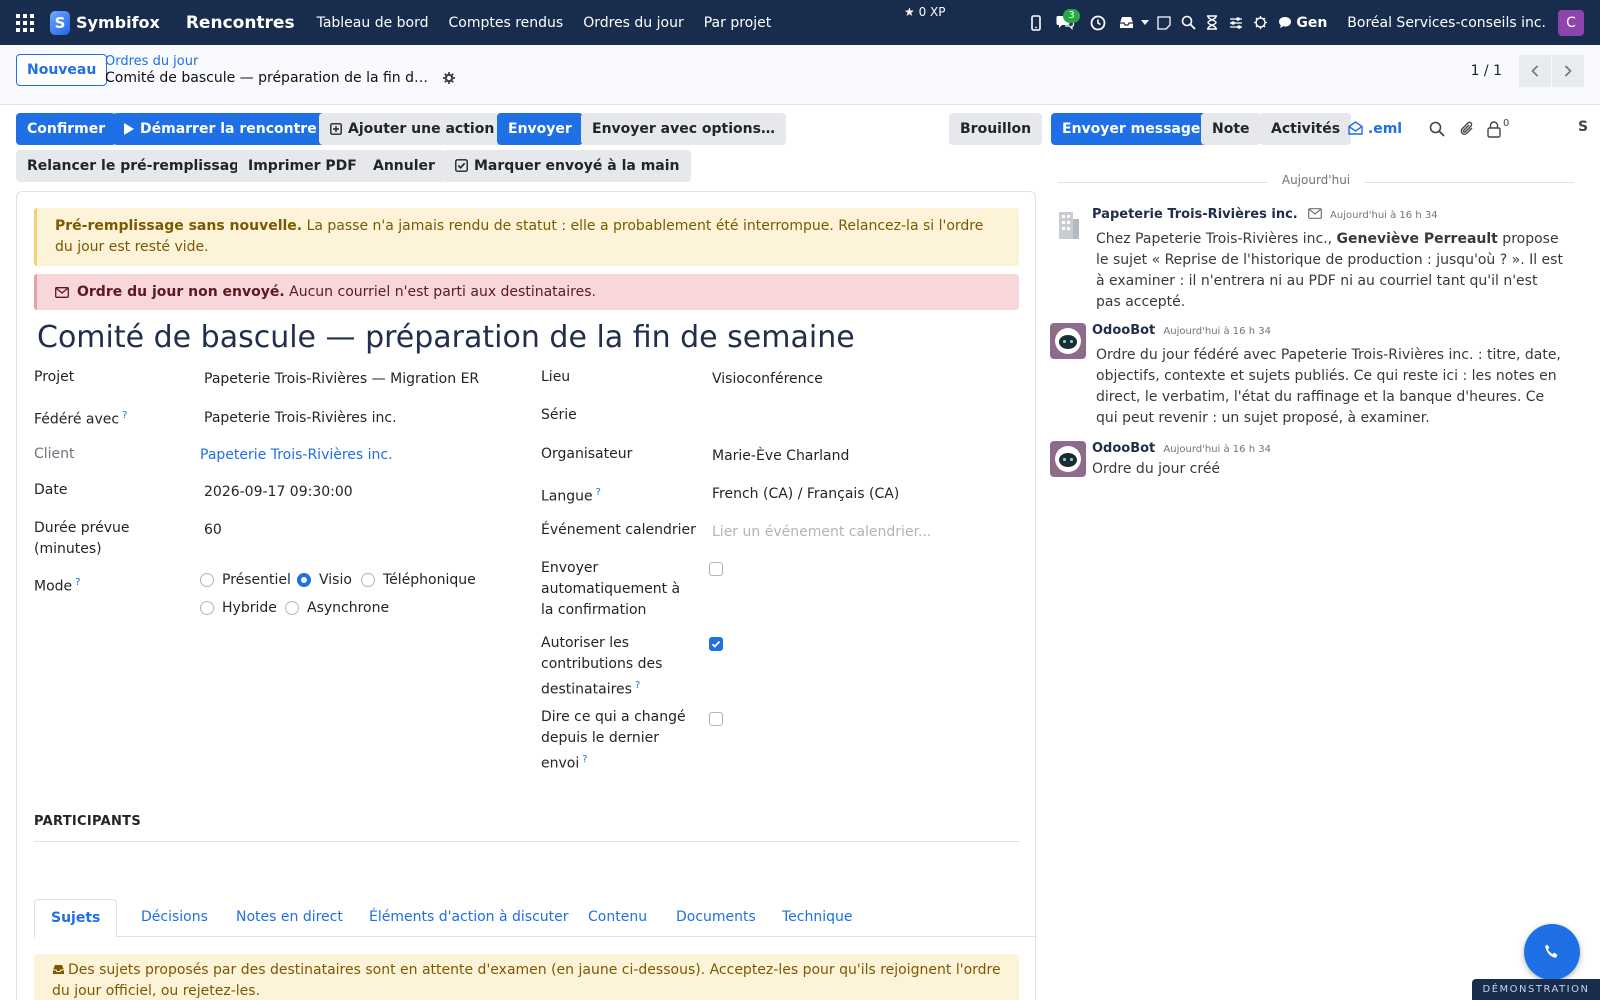  What do you see at coordinates (1437, 131) in the screenshot?
I see `chatter-search-icon` at bounding box center [1437, 131].